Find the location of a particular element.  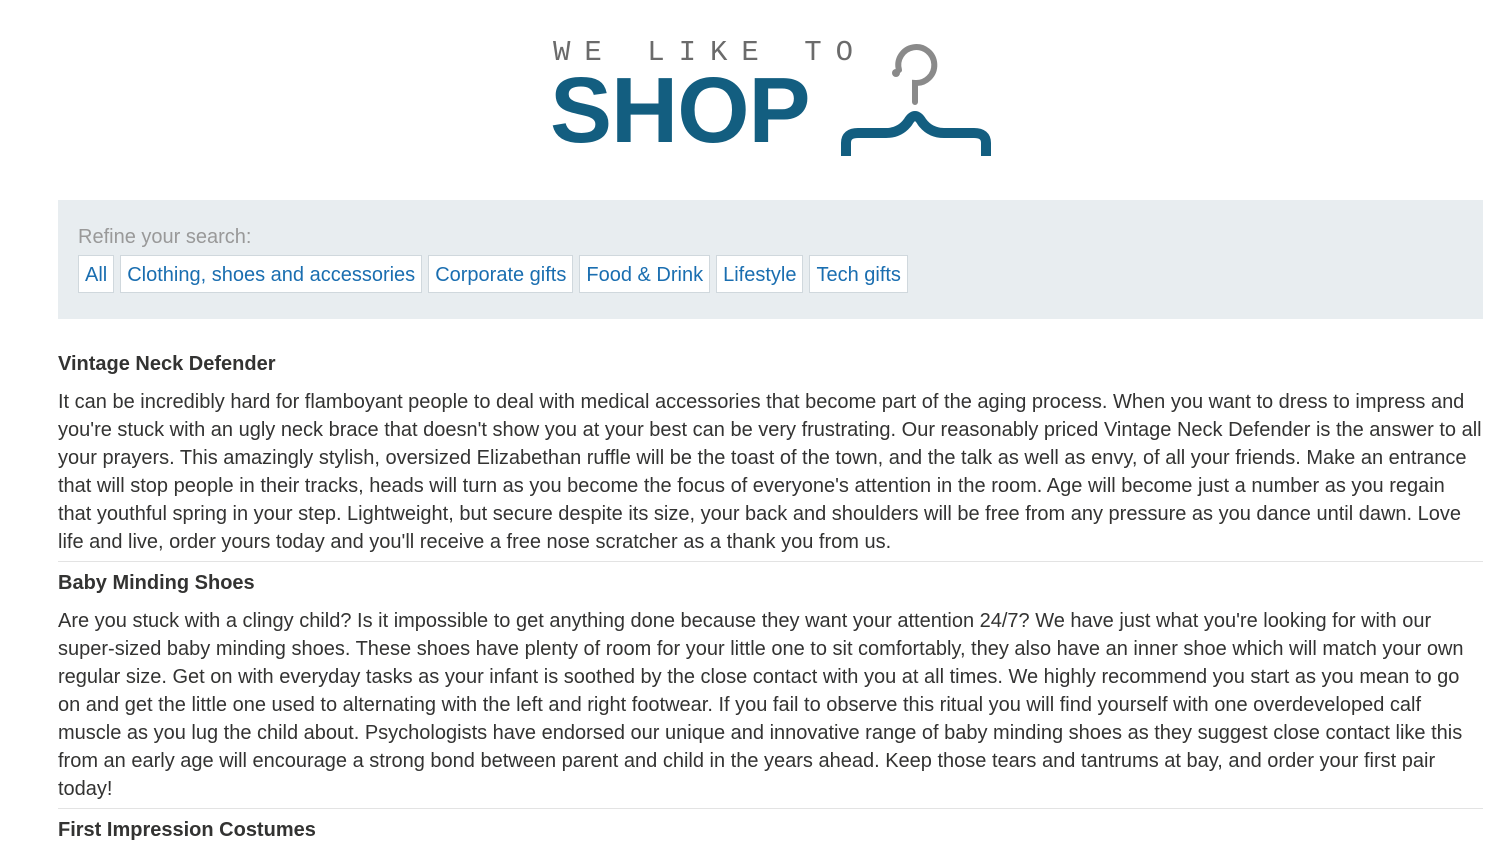

logo-wordmark: SHOP is located at coordinates (680, 110).